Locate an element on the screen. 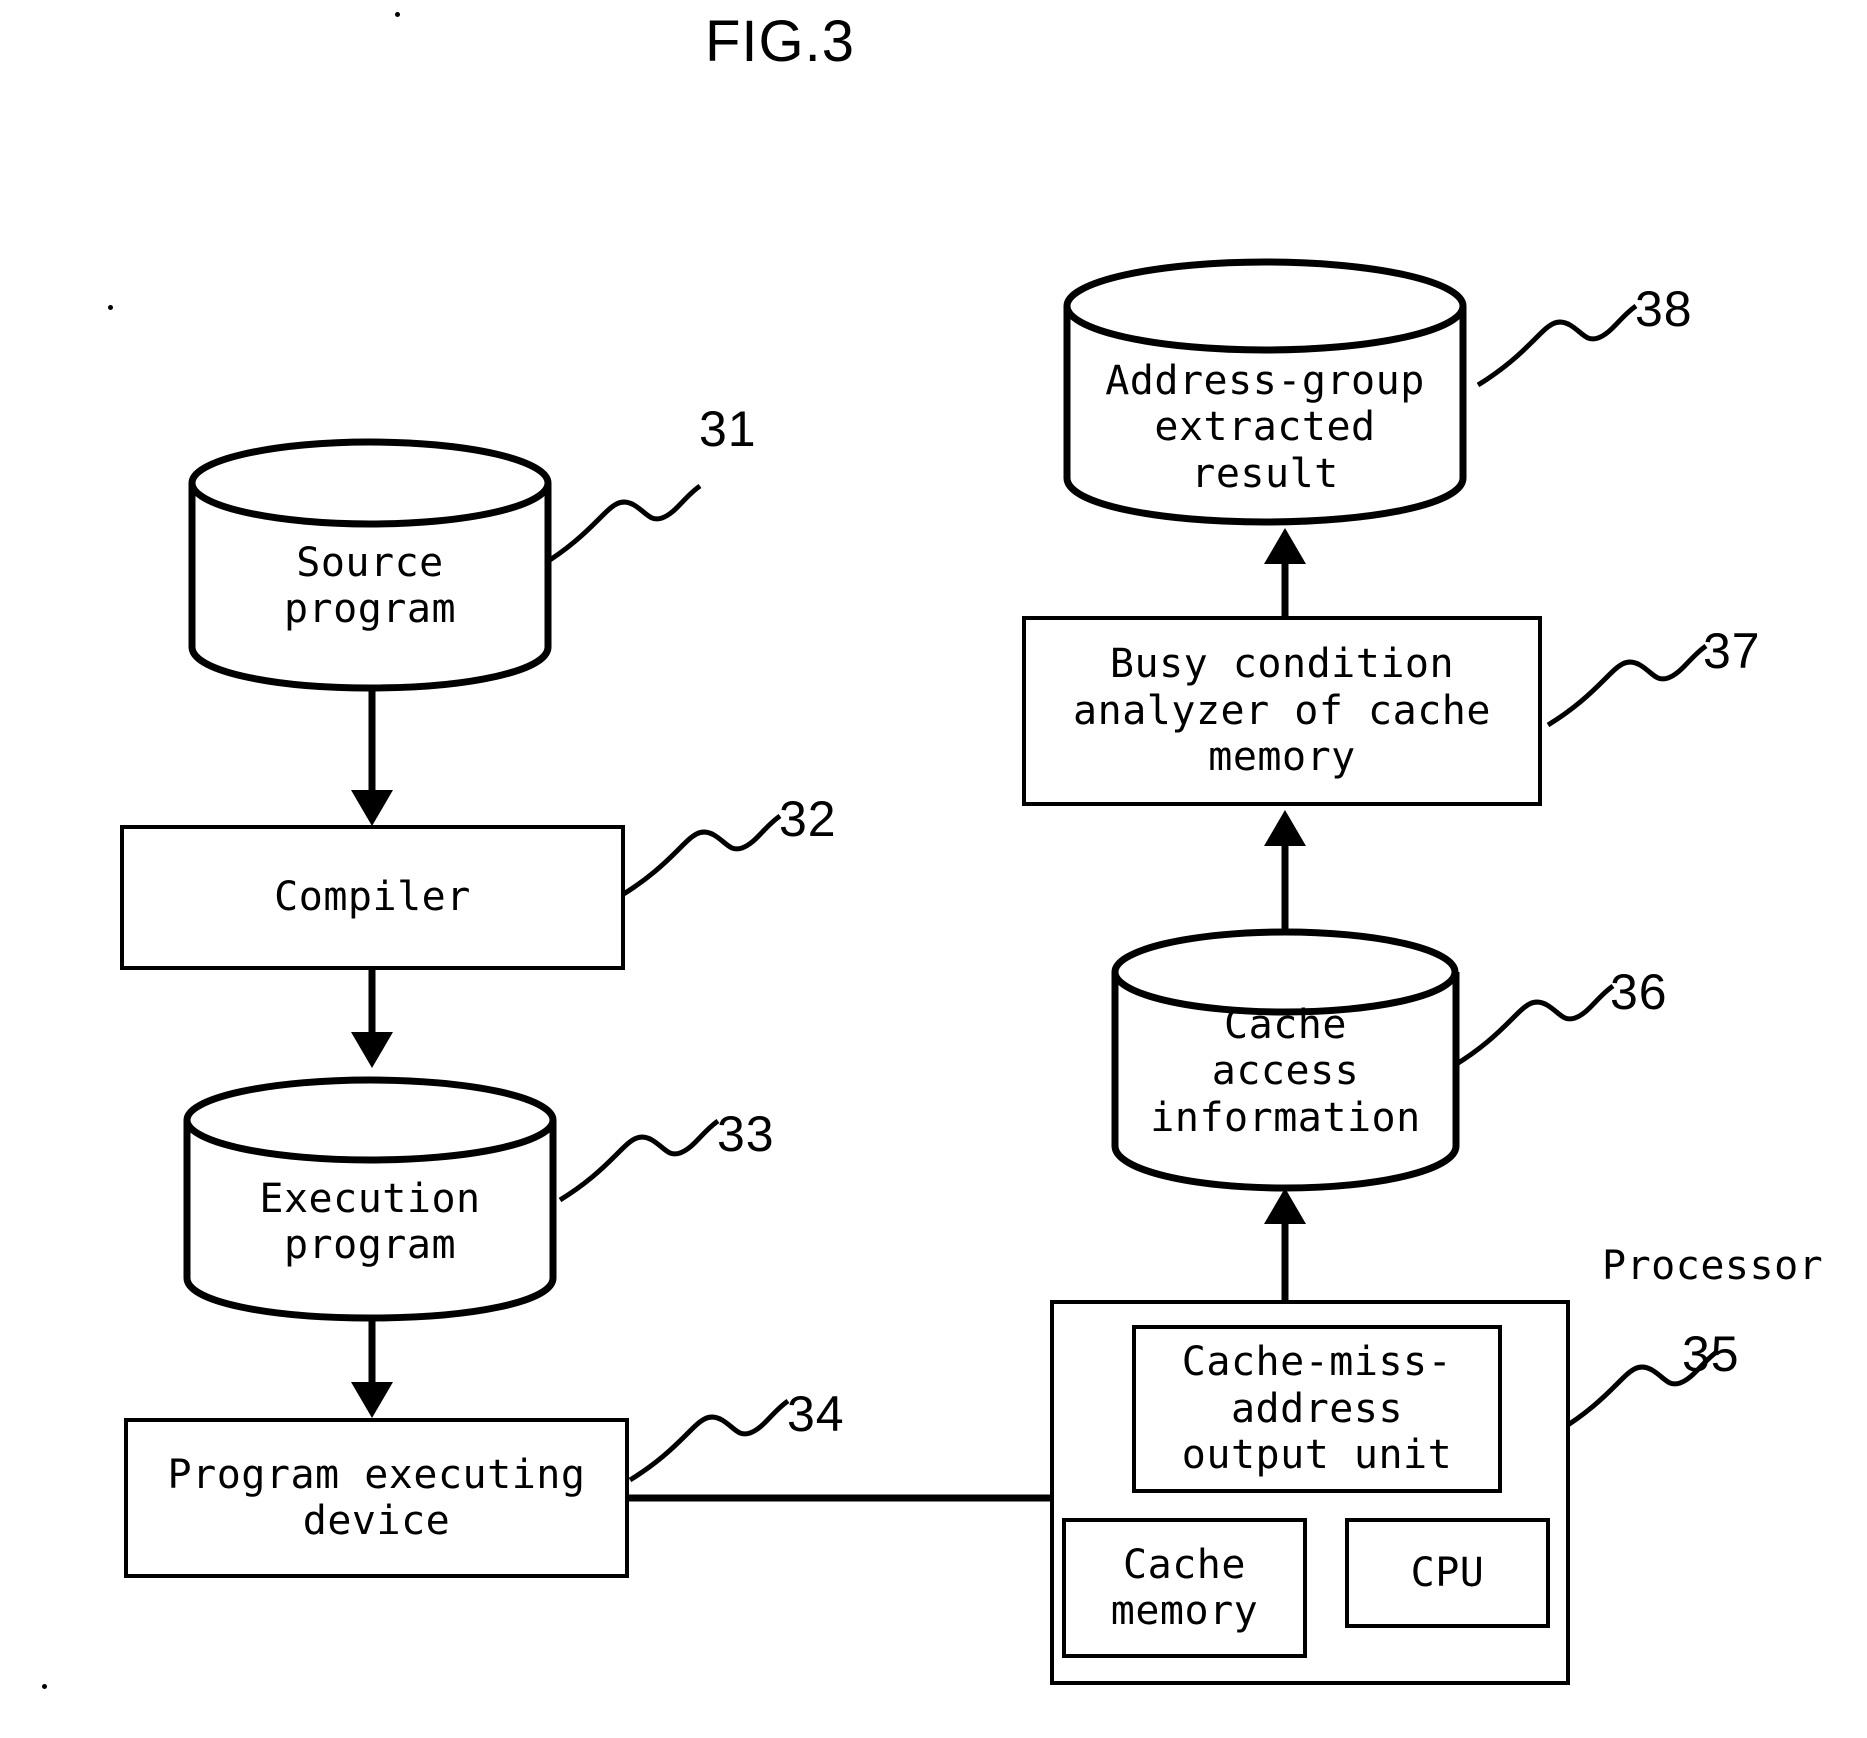 The image size is (1867, 1738). busy-condition-analyzer-node: Busy condition analyzer of cache memory is located at coordinates (1282, 711).